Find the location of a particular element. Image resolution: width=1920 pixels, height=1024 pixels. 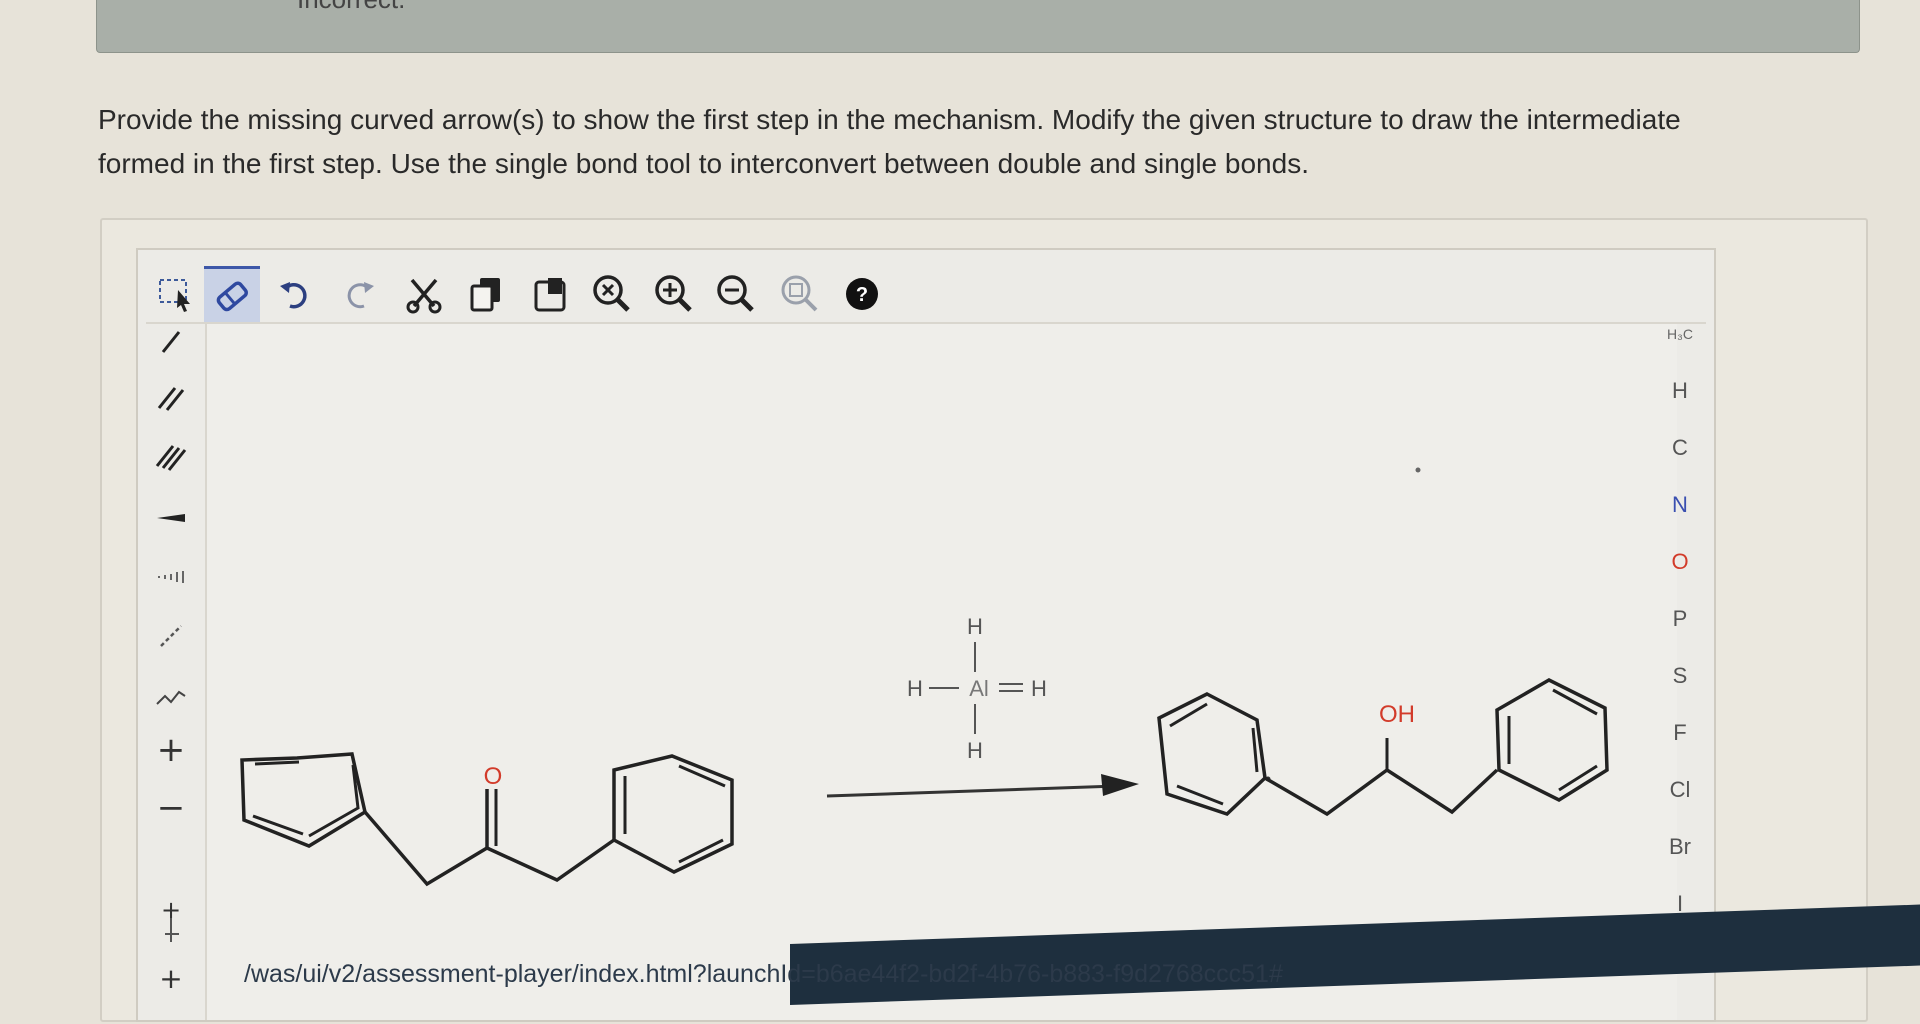

paste-button is located at coordinates (550, 294).